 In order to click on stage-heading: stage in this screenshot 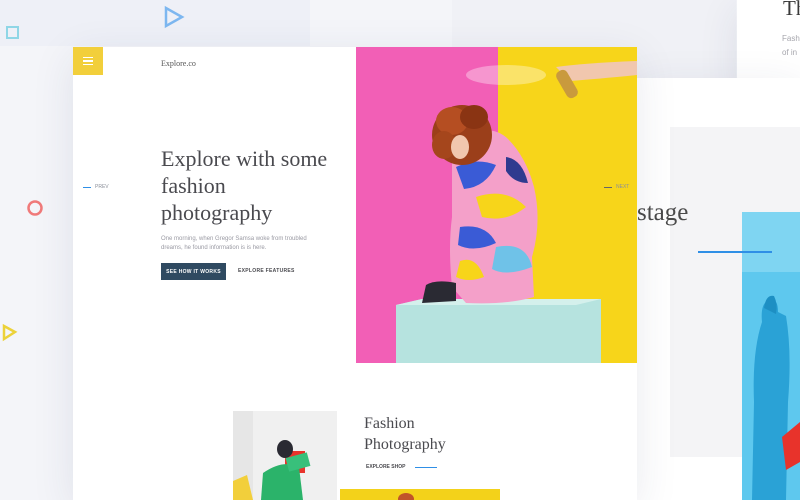, I will do `click(663, 212)`.